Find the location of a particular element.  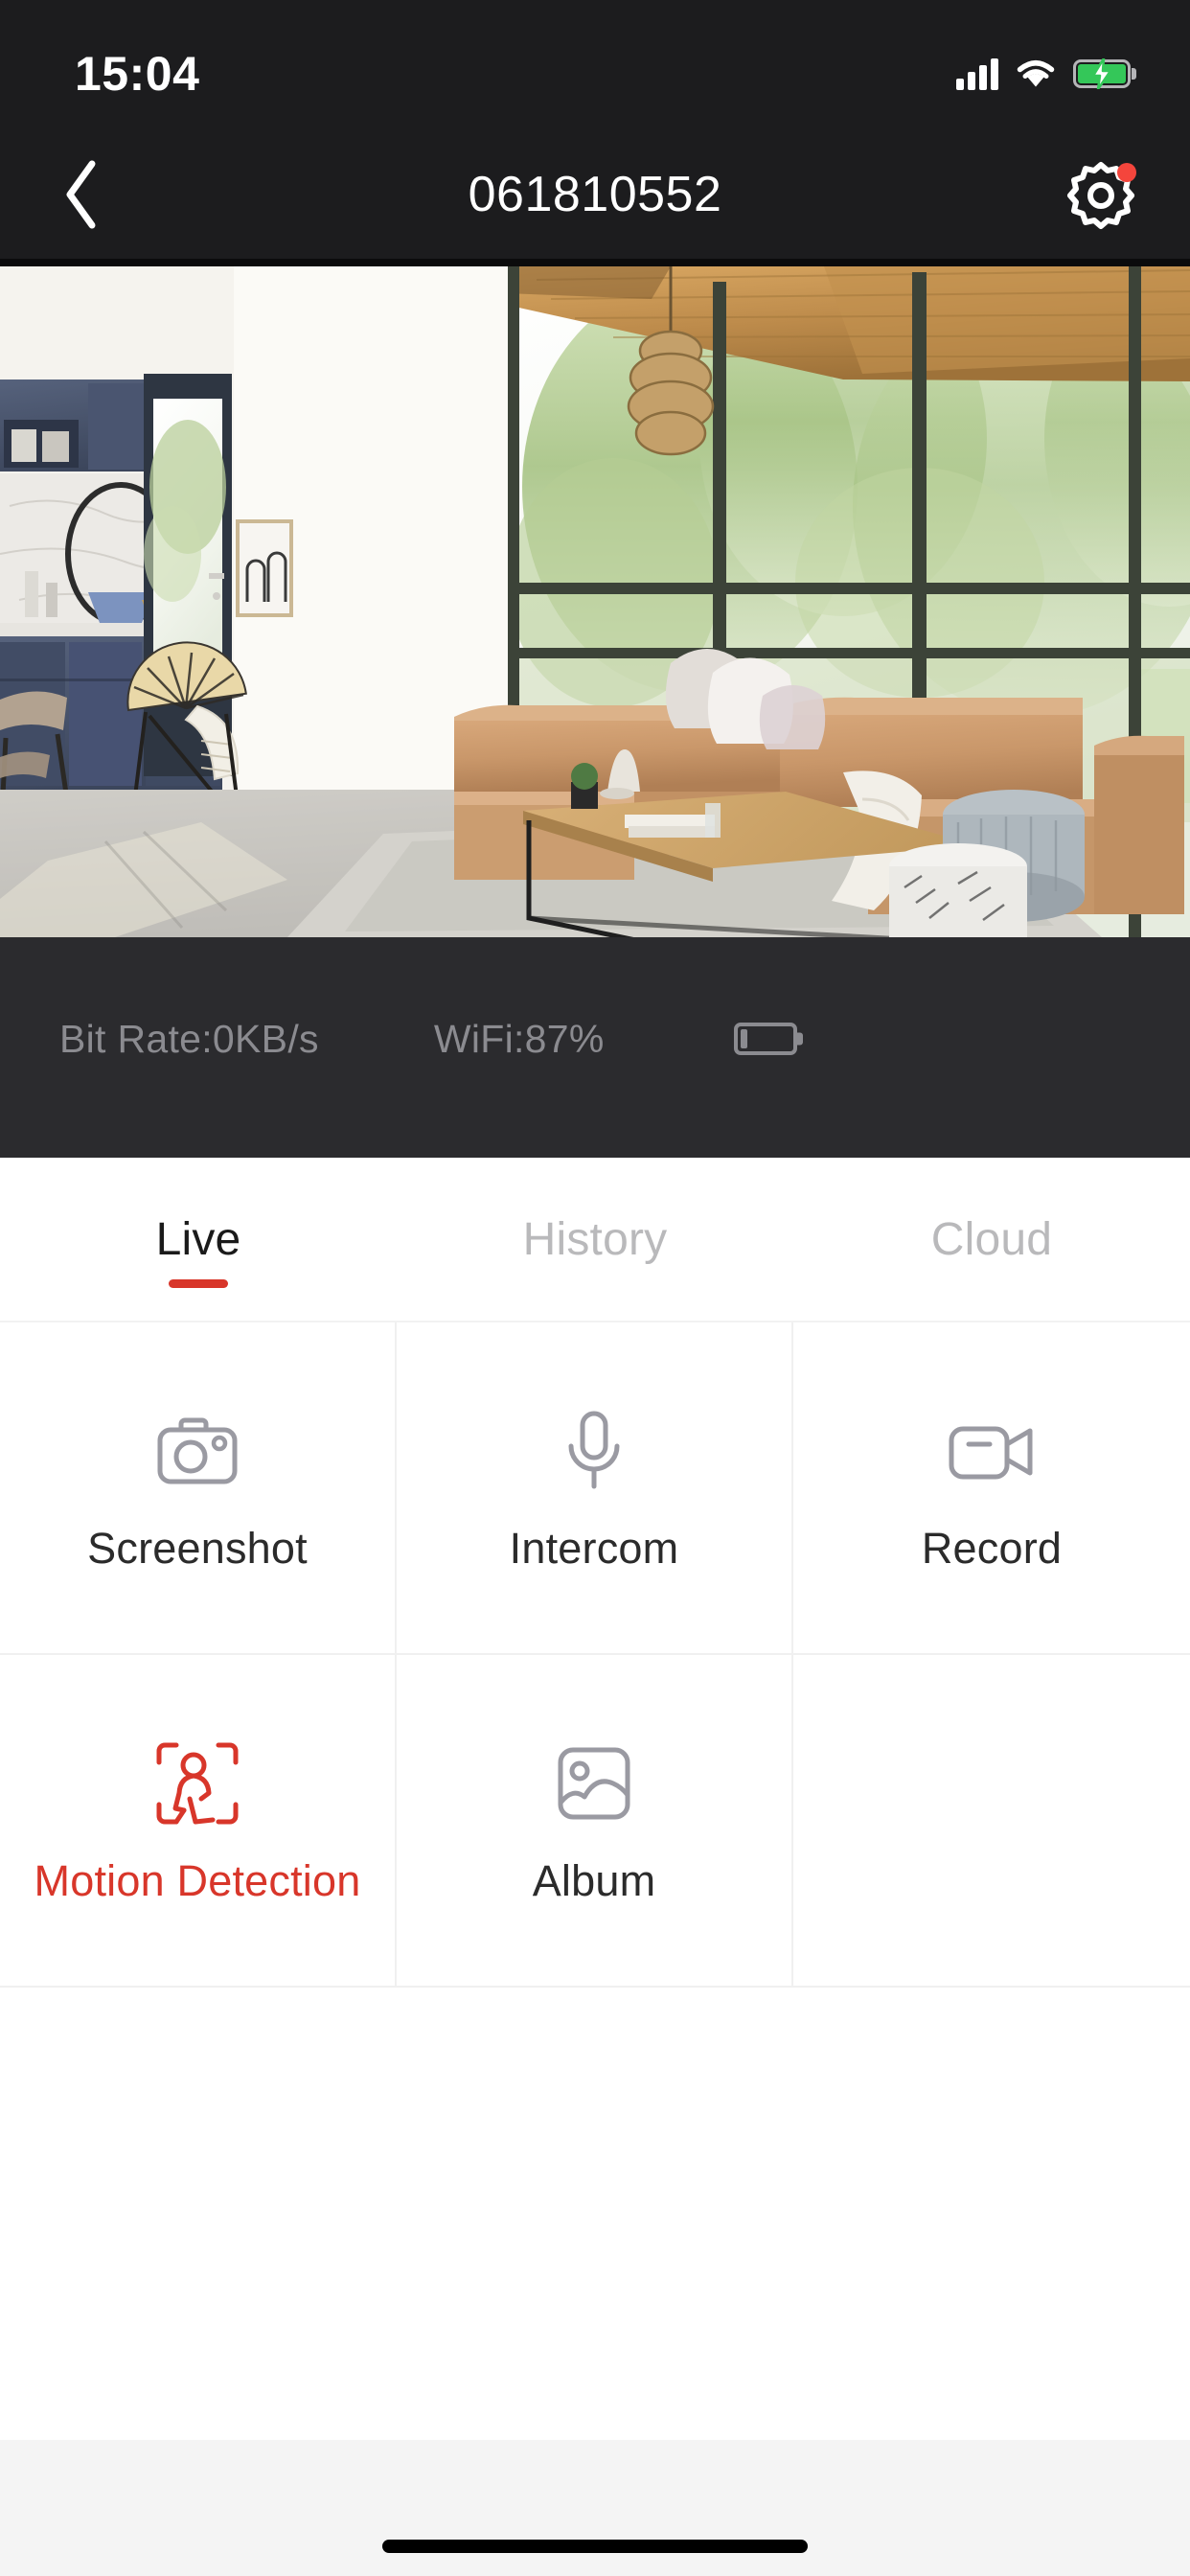

battery-charging-icon is located at coordinates (1102, 73).